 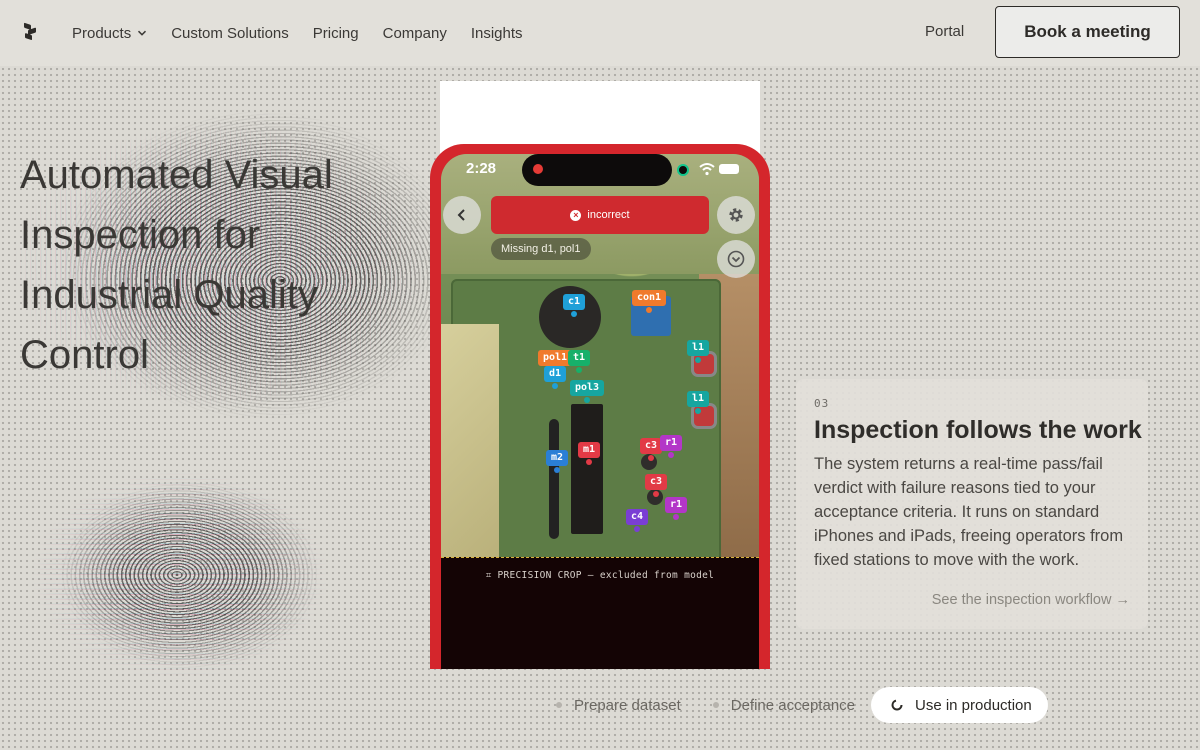 I want to click on nav-item-company: Company, so click(x=415, y=33).